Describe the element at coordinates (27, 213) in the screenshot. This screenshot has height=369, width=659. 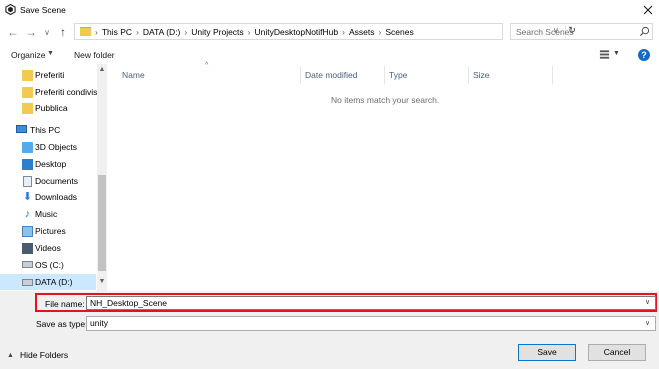
I see `music-icon: ♪` at that location.